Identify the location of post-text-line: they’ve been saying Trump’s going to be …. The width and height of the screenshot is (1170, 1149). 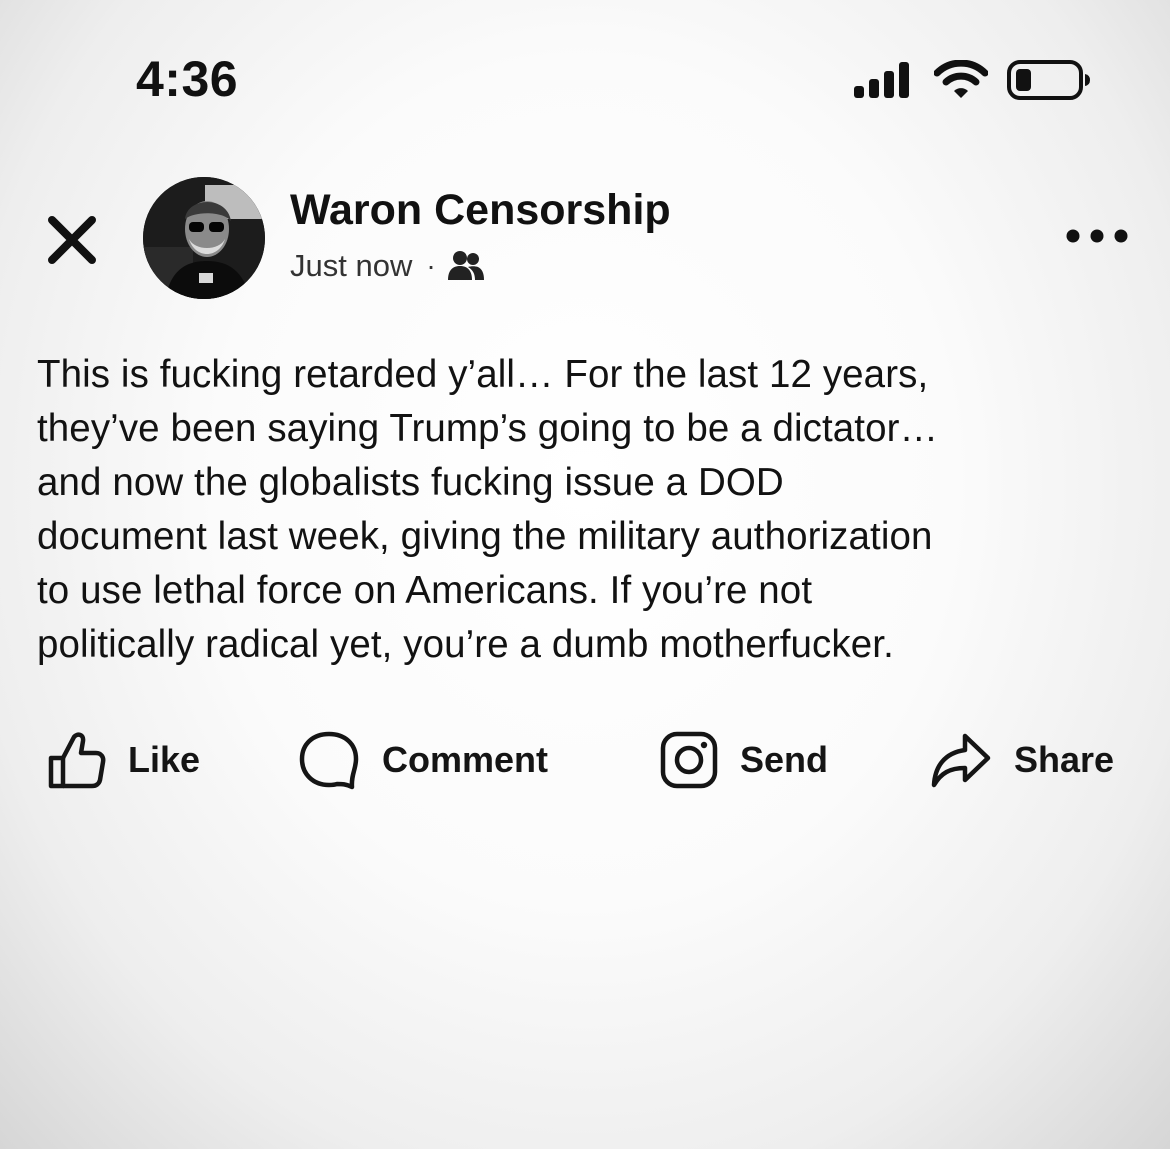
(488, 428).